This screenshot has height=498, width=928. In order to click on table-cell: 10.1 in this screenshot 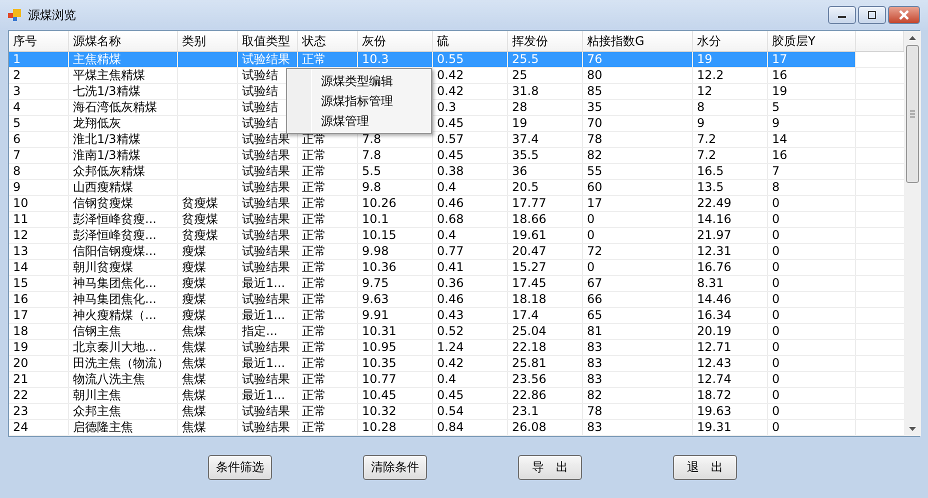, I will do `click(395, 219)`.